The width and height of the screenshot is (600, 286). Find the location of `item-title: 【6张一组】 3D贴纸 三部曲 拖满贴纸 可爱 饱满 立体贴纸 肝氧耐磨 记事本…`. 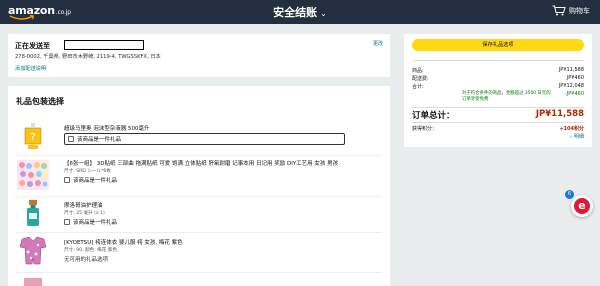

item-title: 【6张一组】 3D贴纸 三部曲 拖满贴纸 可爱 饱满 立体贴纸 肝氧耐磨 记事本… is located at coordinates (201, 163).